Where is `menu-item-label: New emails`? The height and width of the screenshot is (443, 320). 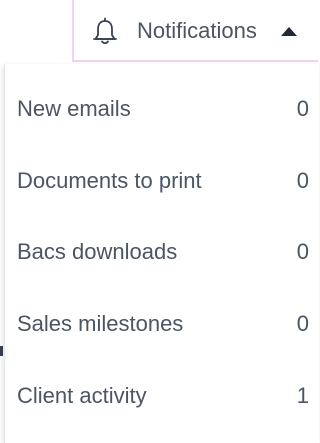
menu-item-label: New emails is located at coordinates (74, 108).